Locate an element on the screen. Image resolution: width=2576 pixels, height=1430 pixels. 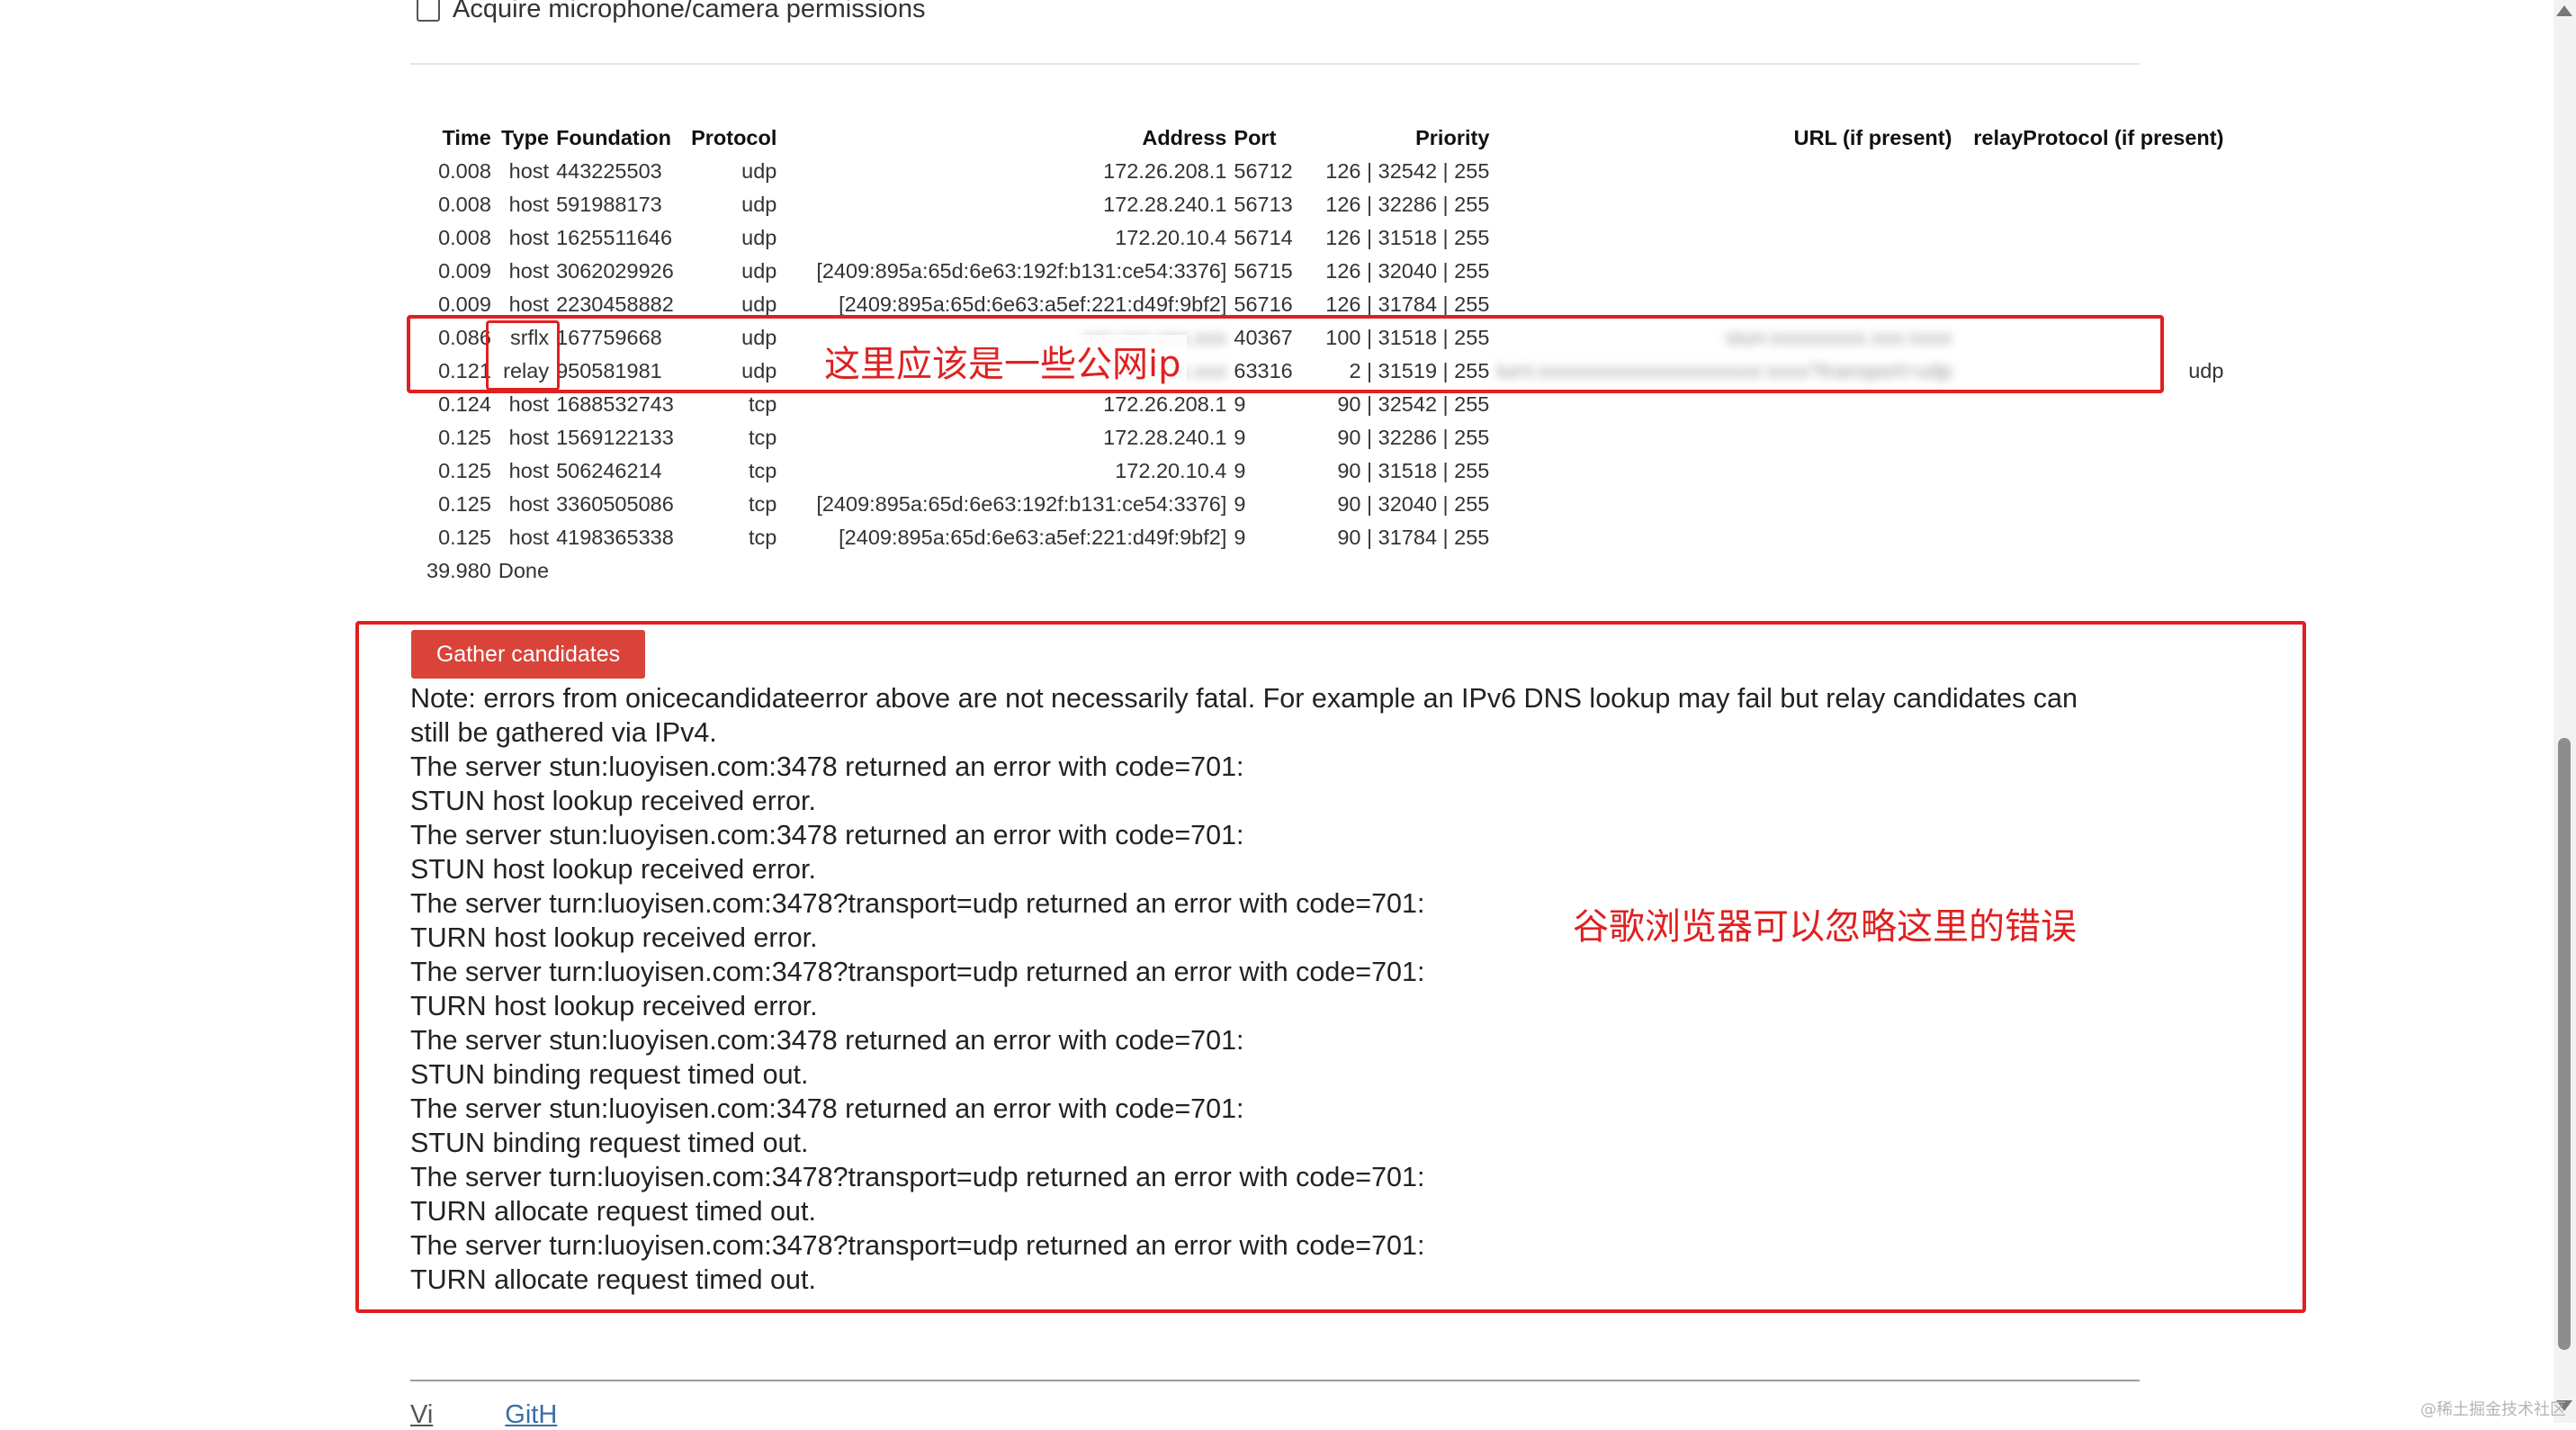
scrollbar-thumb is located at coordinates (2565, 1044).